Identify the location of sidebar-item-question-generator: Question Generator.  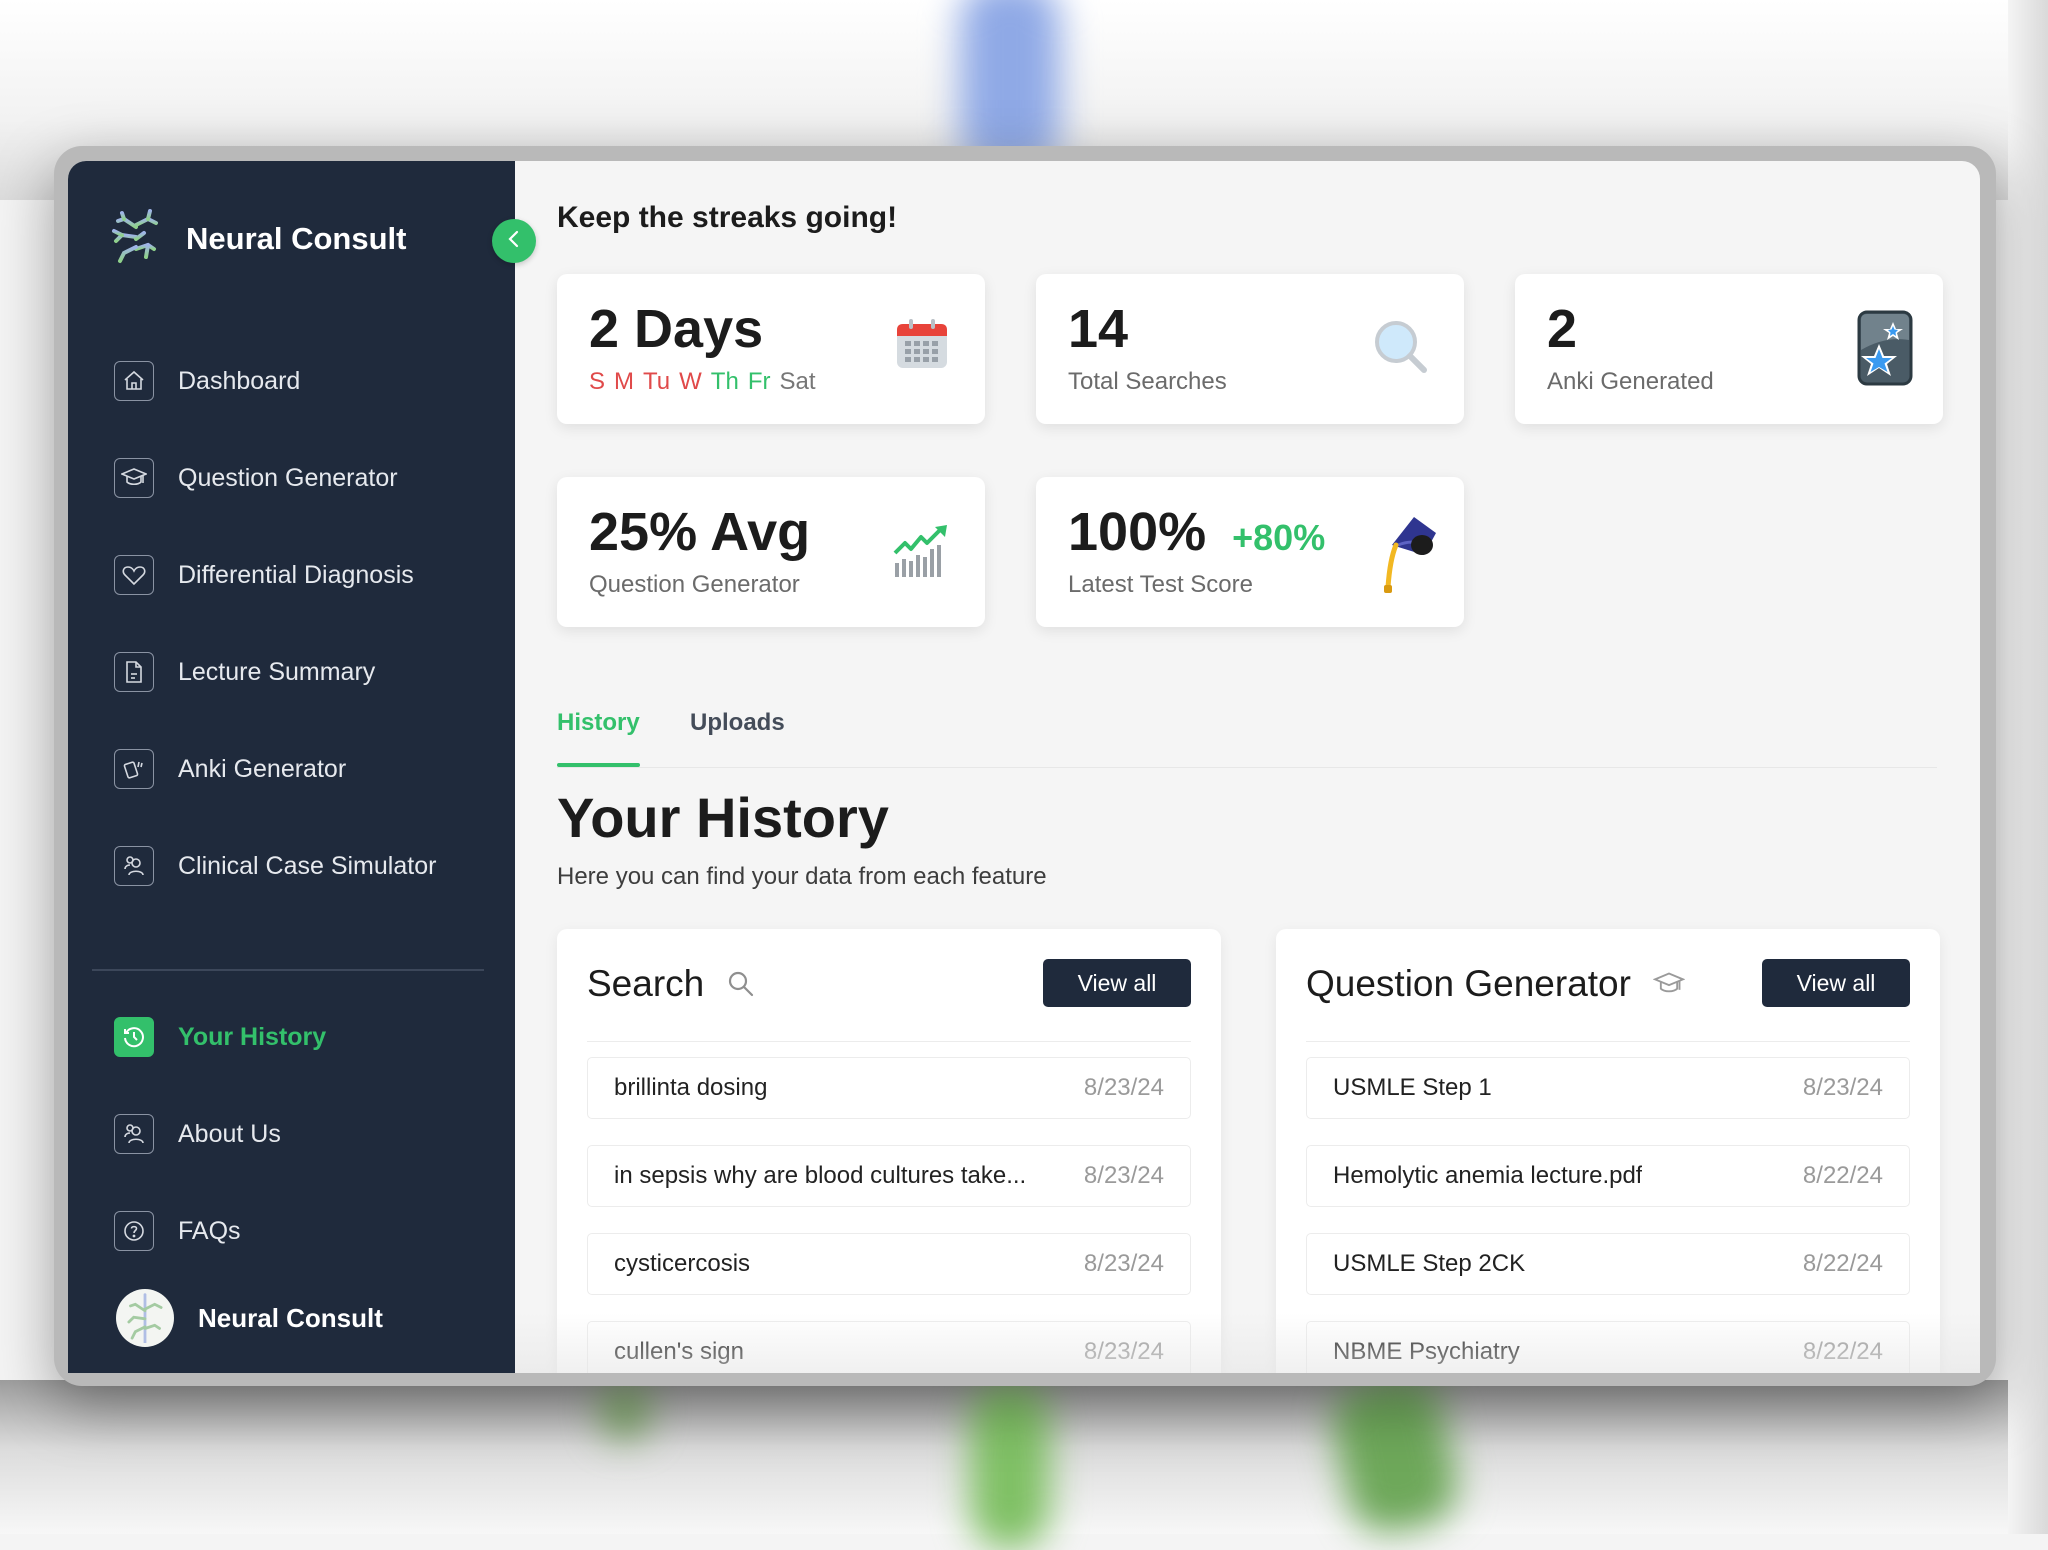
(256, 478).